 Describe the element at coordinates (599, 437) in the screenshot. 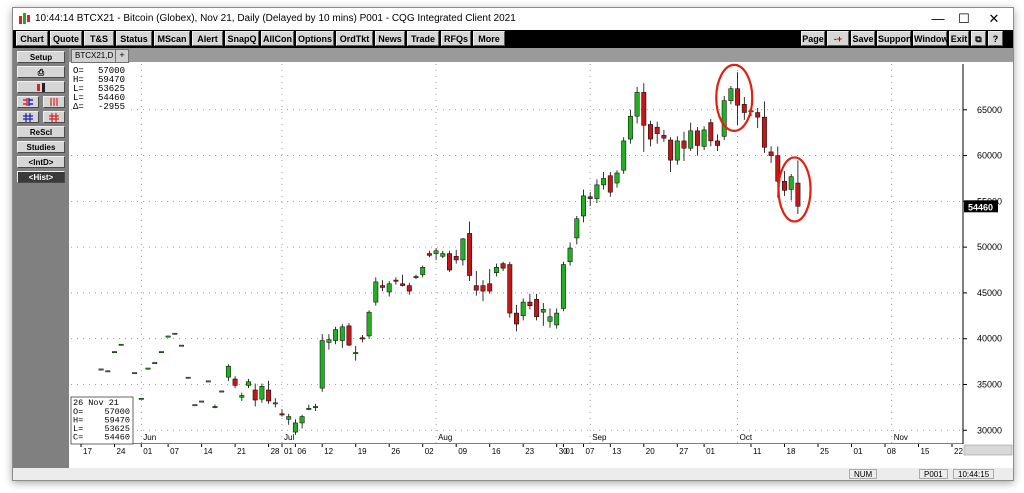

I see `month-label: Sep` at that location.